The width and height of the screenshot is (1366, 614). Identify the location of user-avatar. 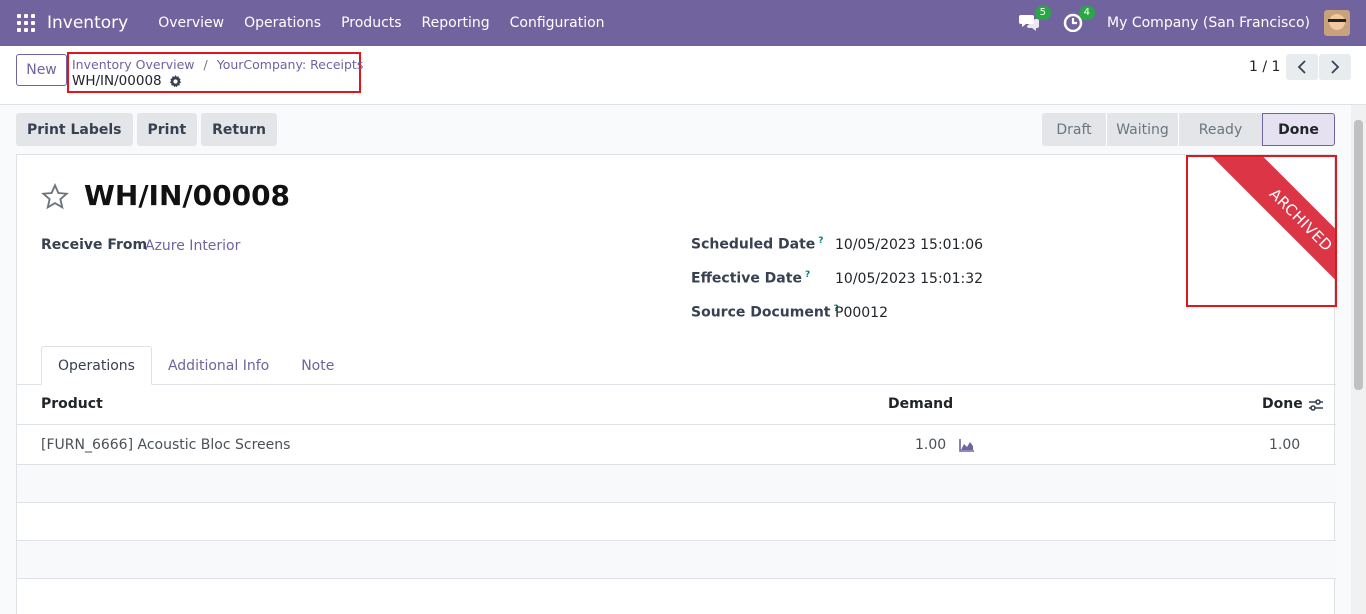
(1337, 23).